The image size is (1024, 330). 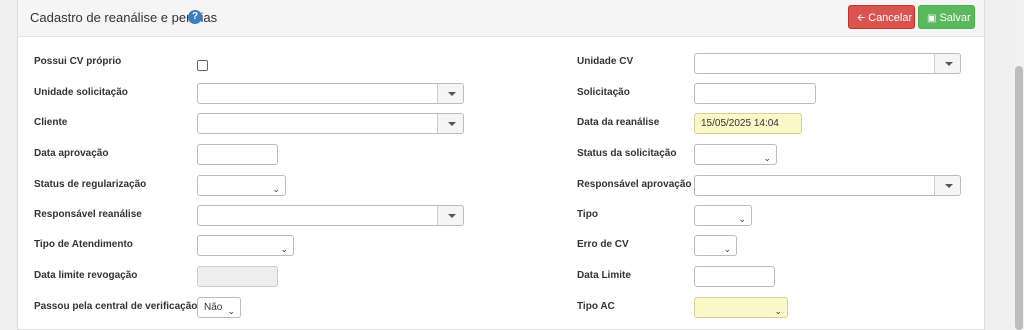 What do you see at coordinates (618, 122) in the screenshot?
I see `data-reanalise-label: Data da reanálise` at bounding box center [618, 122].